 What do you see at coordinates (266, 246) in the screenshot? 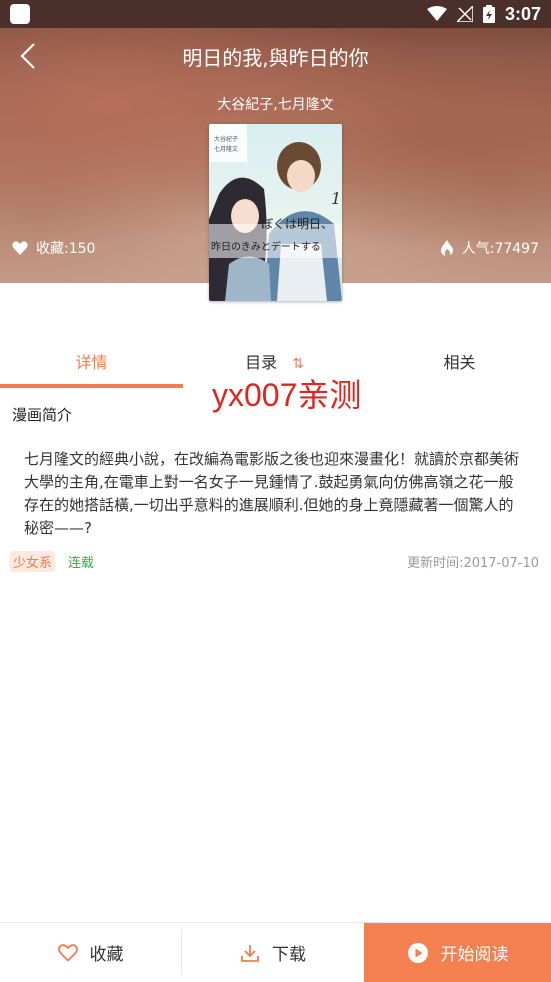
I see `cover-title-2: 昨日のきみとデートする` at bounding box center [266, 246].